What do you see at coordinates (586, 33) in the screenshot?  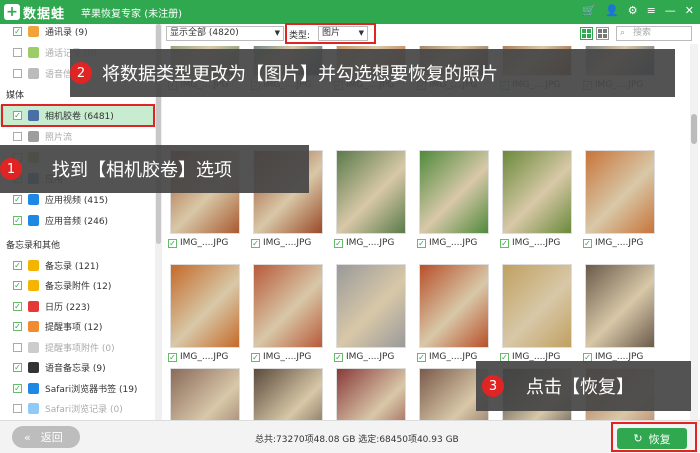 I see `grid-view-icon` at bounding box center [586, 33].